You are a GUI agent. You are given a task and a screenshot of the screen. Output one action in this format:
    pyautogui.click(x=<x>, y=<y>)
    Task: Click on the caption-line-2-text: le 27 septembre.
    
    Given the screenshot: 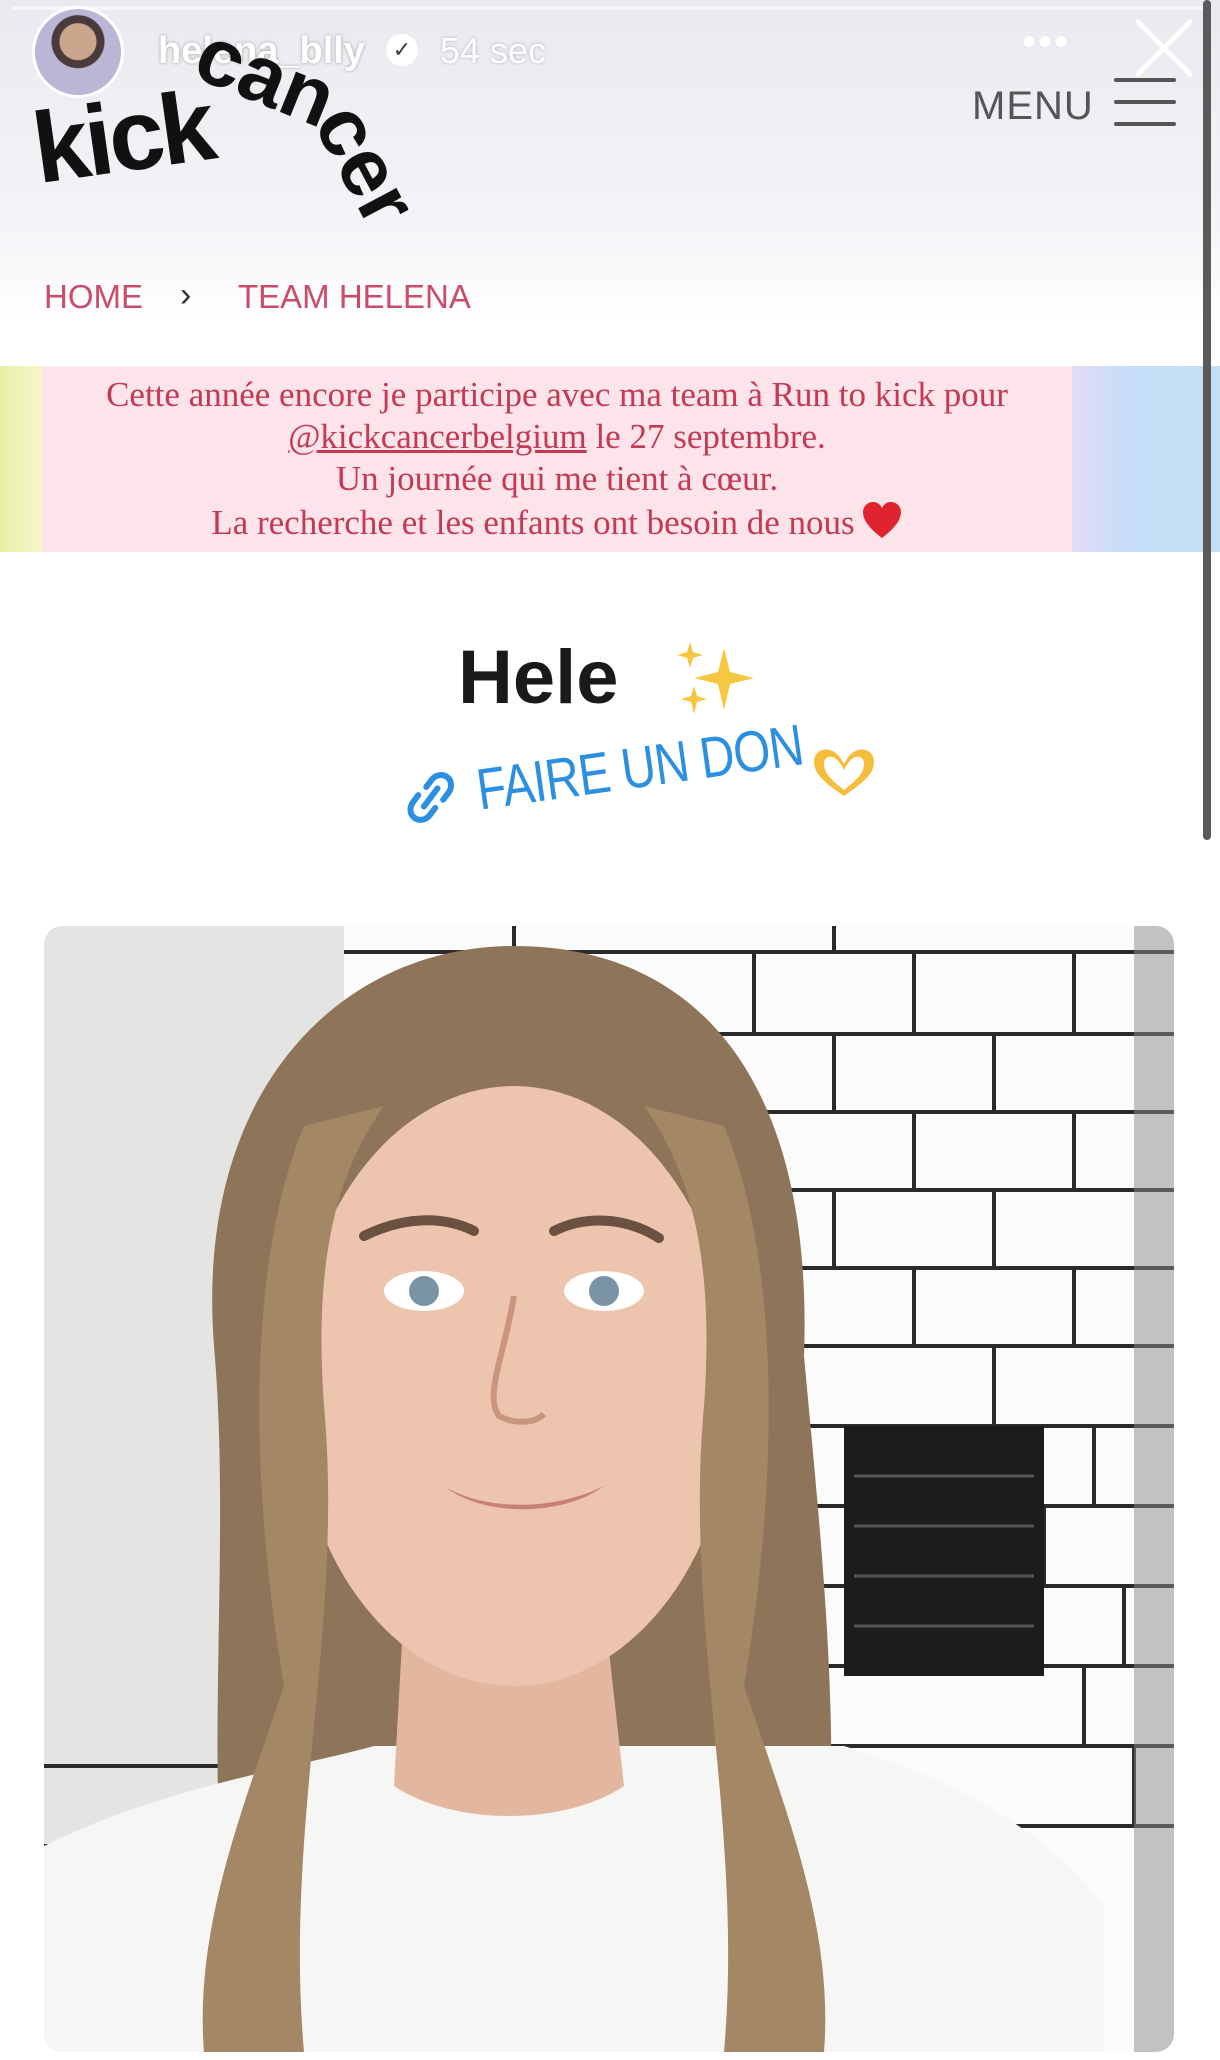 What is the action you would take?
    pyautogui.click(x=706, y=436)
    